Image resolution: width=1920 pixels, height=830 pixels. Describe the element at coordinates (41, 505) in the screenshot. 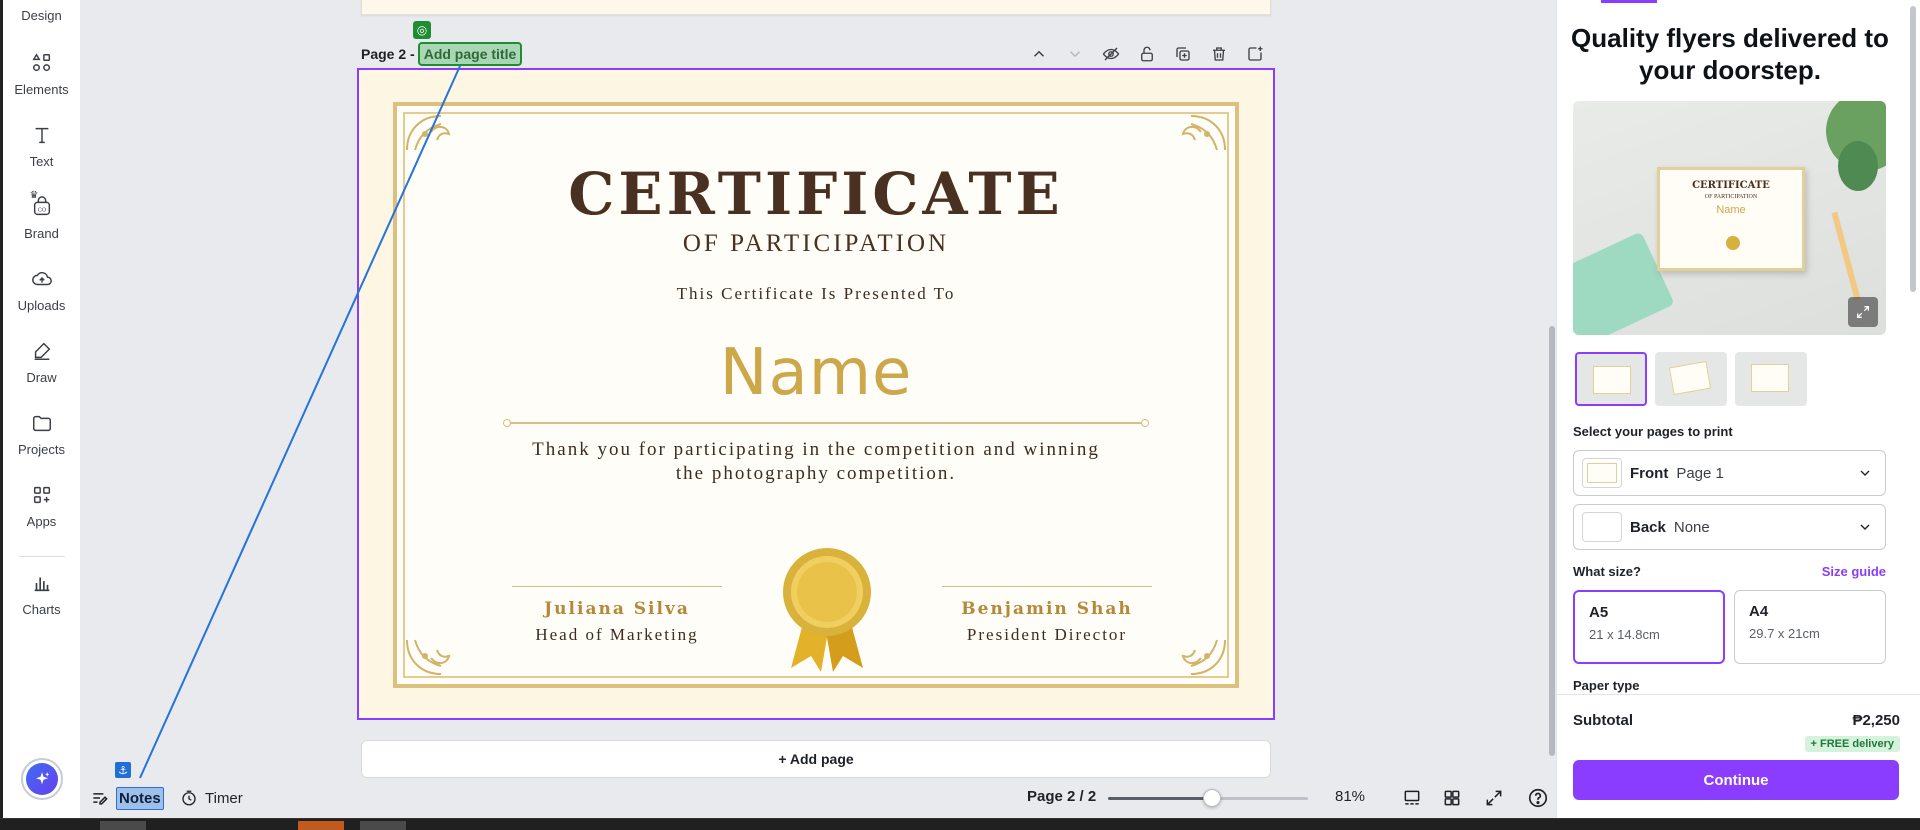

I see `sidebar-item-apps: Apps` at that location.